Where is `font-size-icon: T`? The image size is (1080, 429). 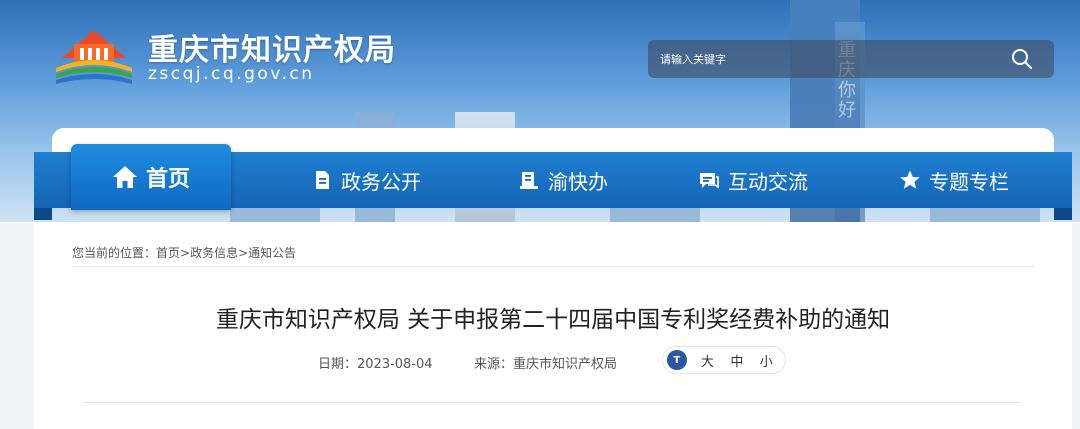 font-size-icon: T is located at coordinates (677, 360).